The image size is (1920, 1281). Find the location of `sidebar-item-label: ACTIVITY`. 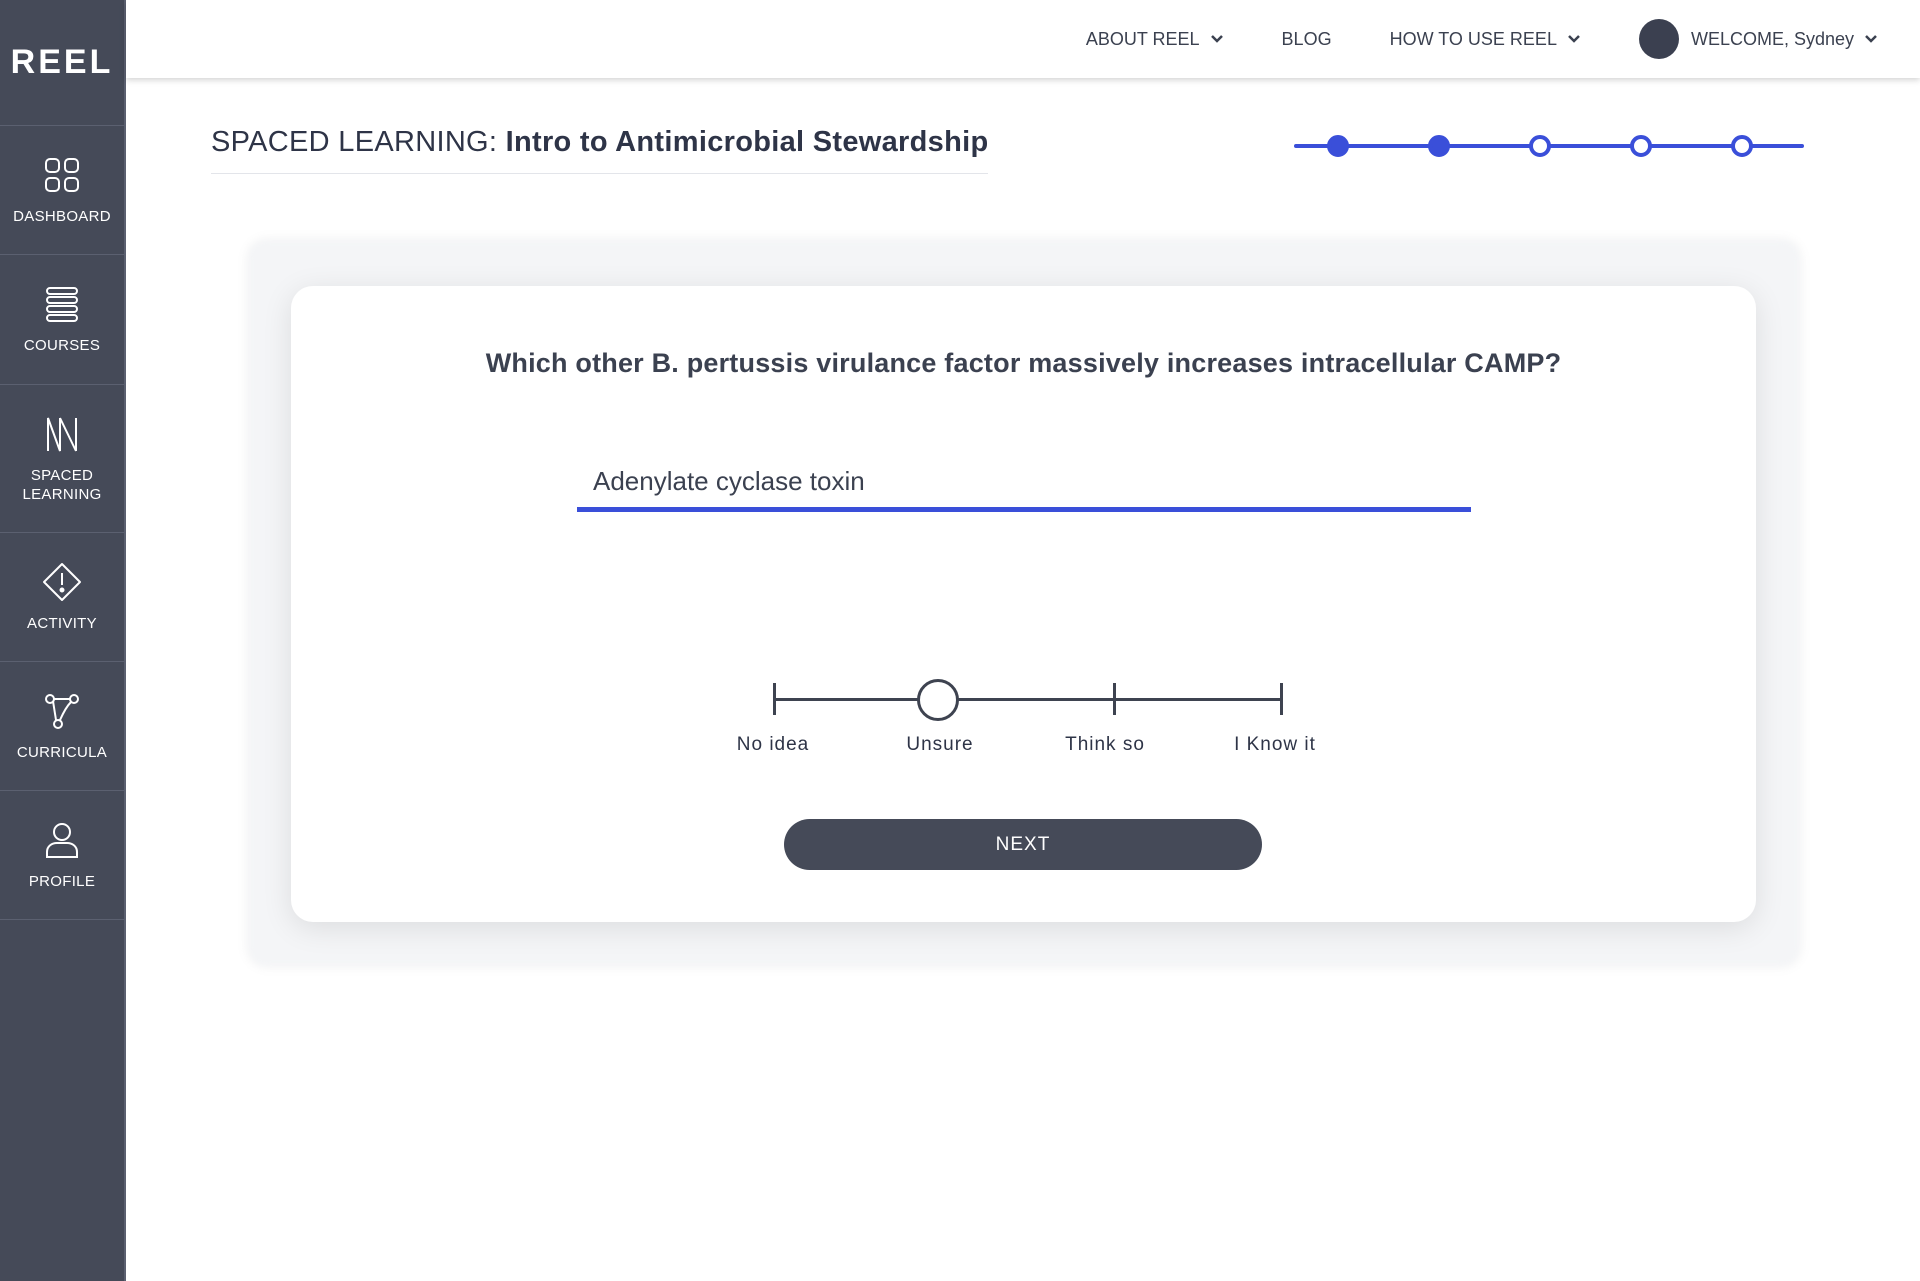

sidebar-item-label: ACTIVITY is located at coordinates (62, 623).